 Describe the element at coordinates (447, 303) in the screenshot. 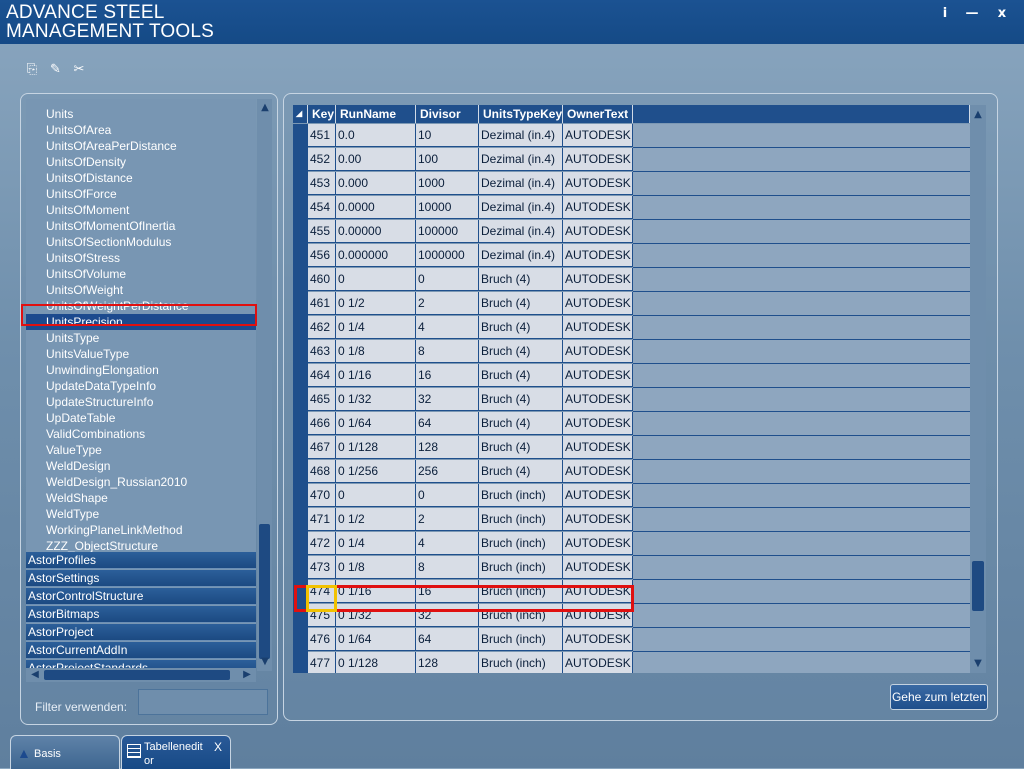

I see `table-cell: 2` at that location.